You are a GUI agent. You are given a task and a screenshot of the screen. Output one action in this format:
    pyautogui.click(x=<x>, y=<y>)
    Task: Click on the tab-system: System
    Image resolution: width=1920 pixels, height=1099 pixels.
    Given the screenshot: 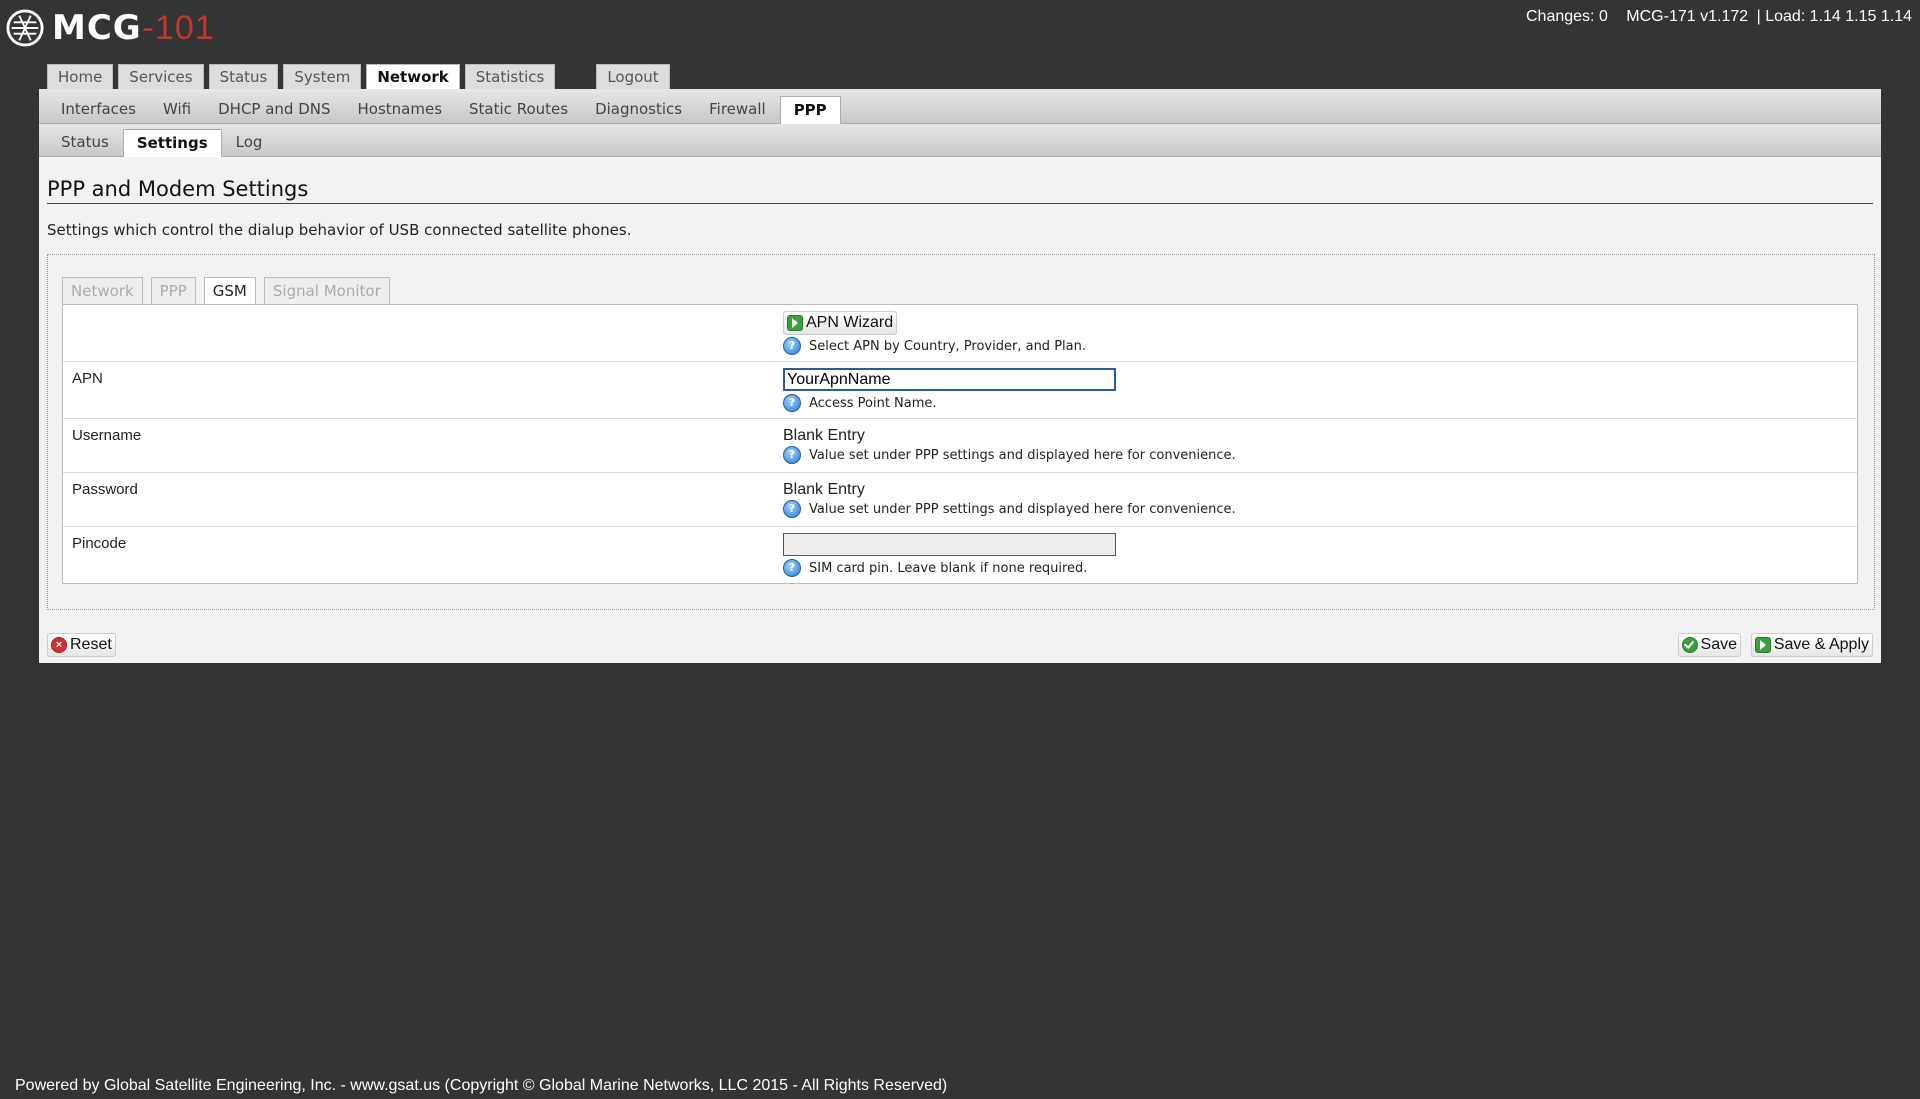 What is the action you would take?
    pyautogui.click(x=322, y=77)
    